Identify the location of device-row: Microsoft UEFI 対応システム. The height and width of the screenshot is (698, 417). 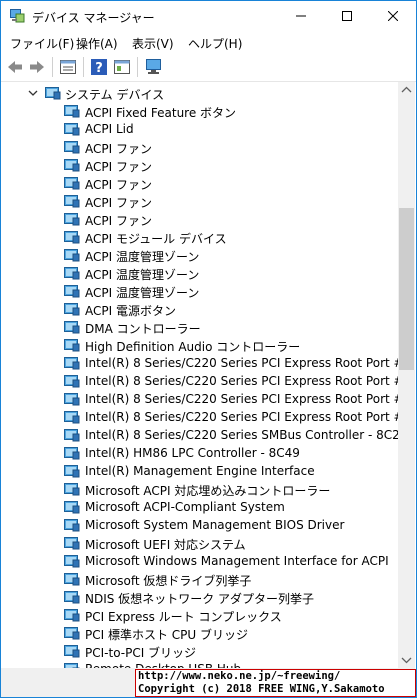
(199, 543).